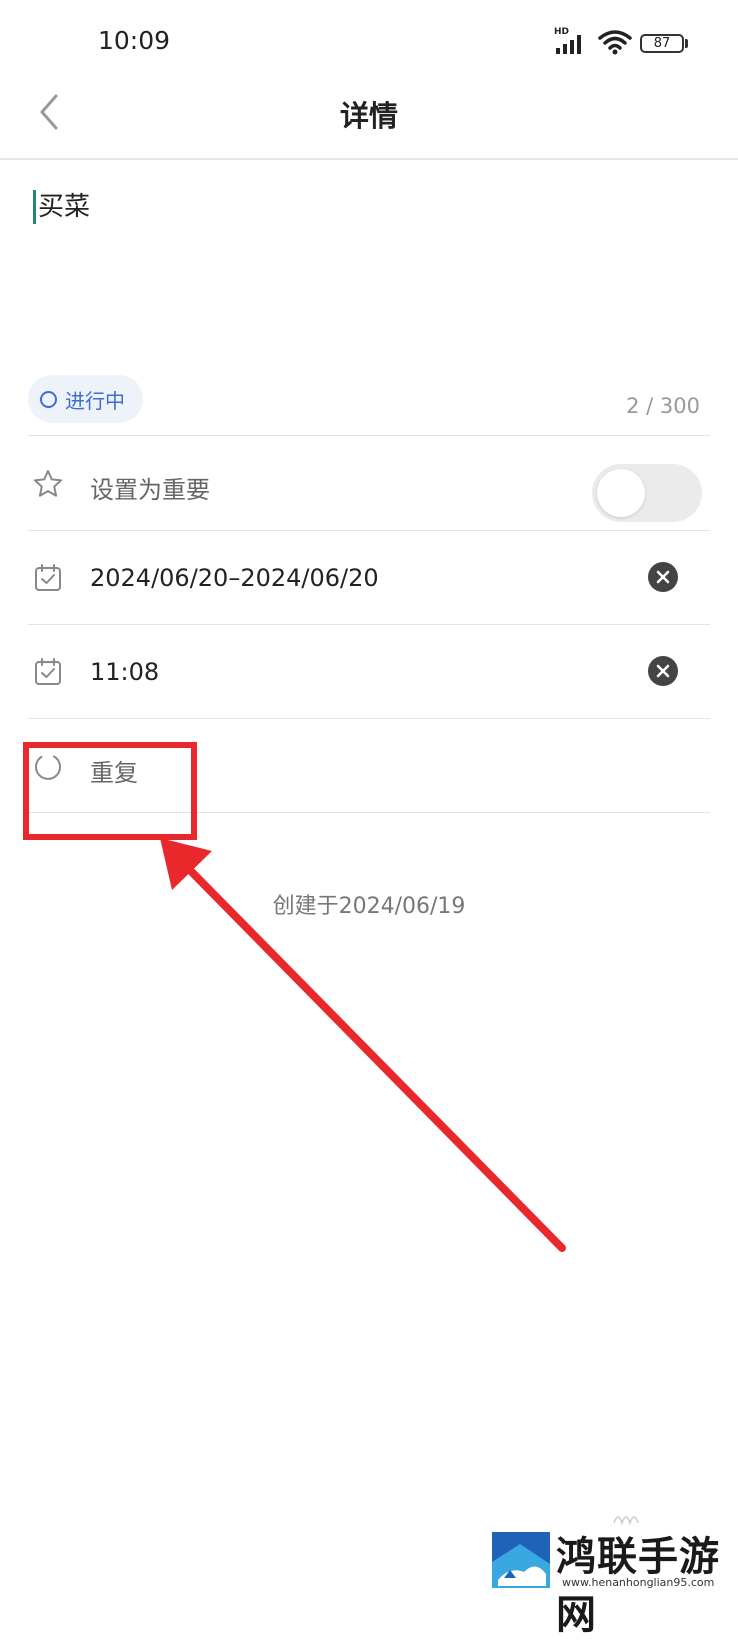 This screenshot has width=738, height=1640. What do you see at coordinates (521, 1560) in the screenshot?
I see `watermark-logo-icon` at bounding box center [521, 1560].